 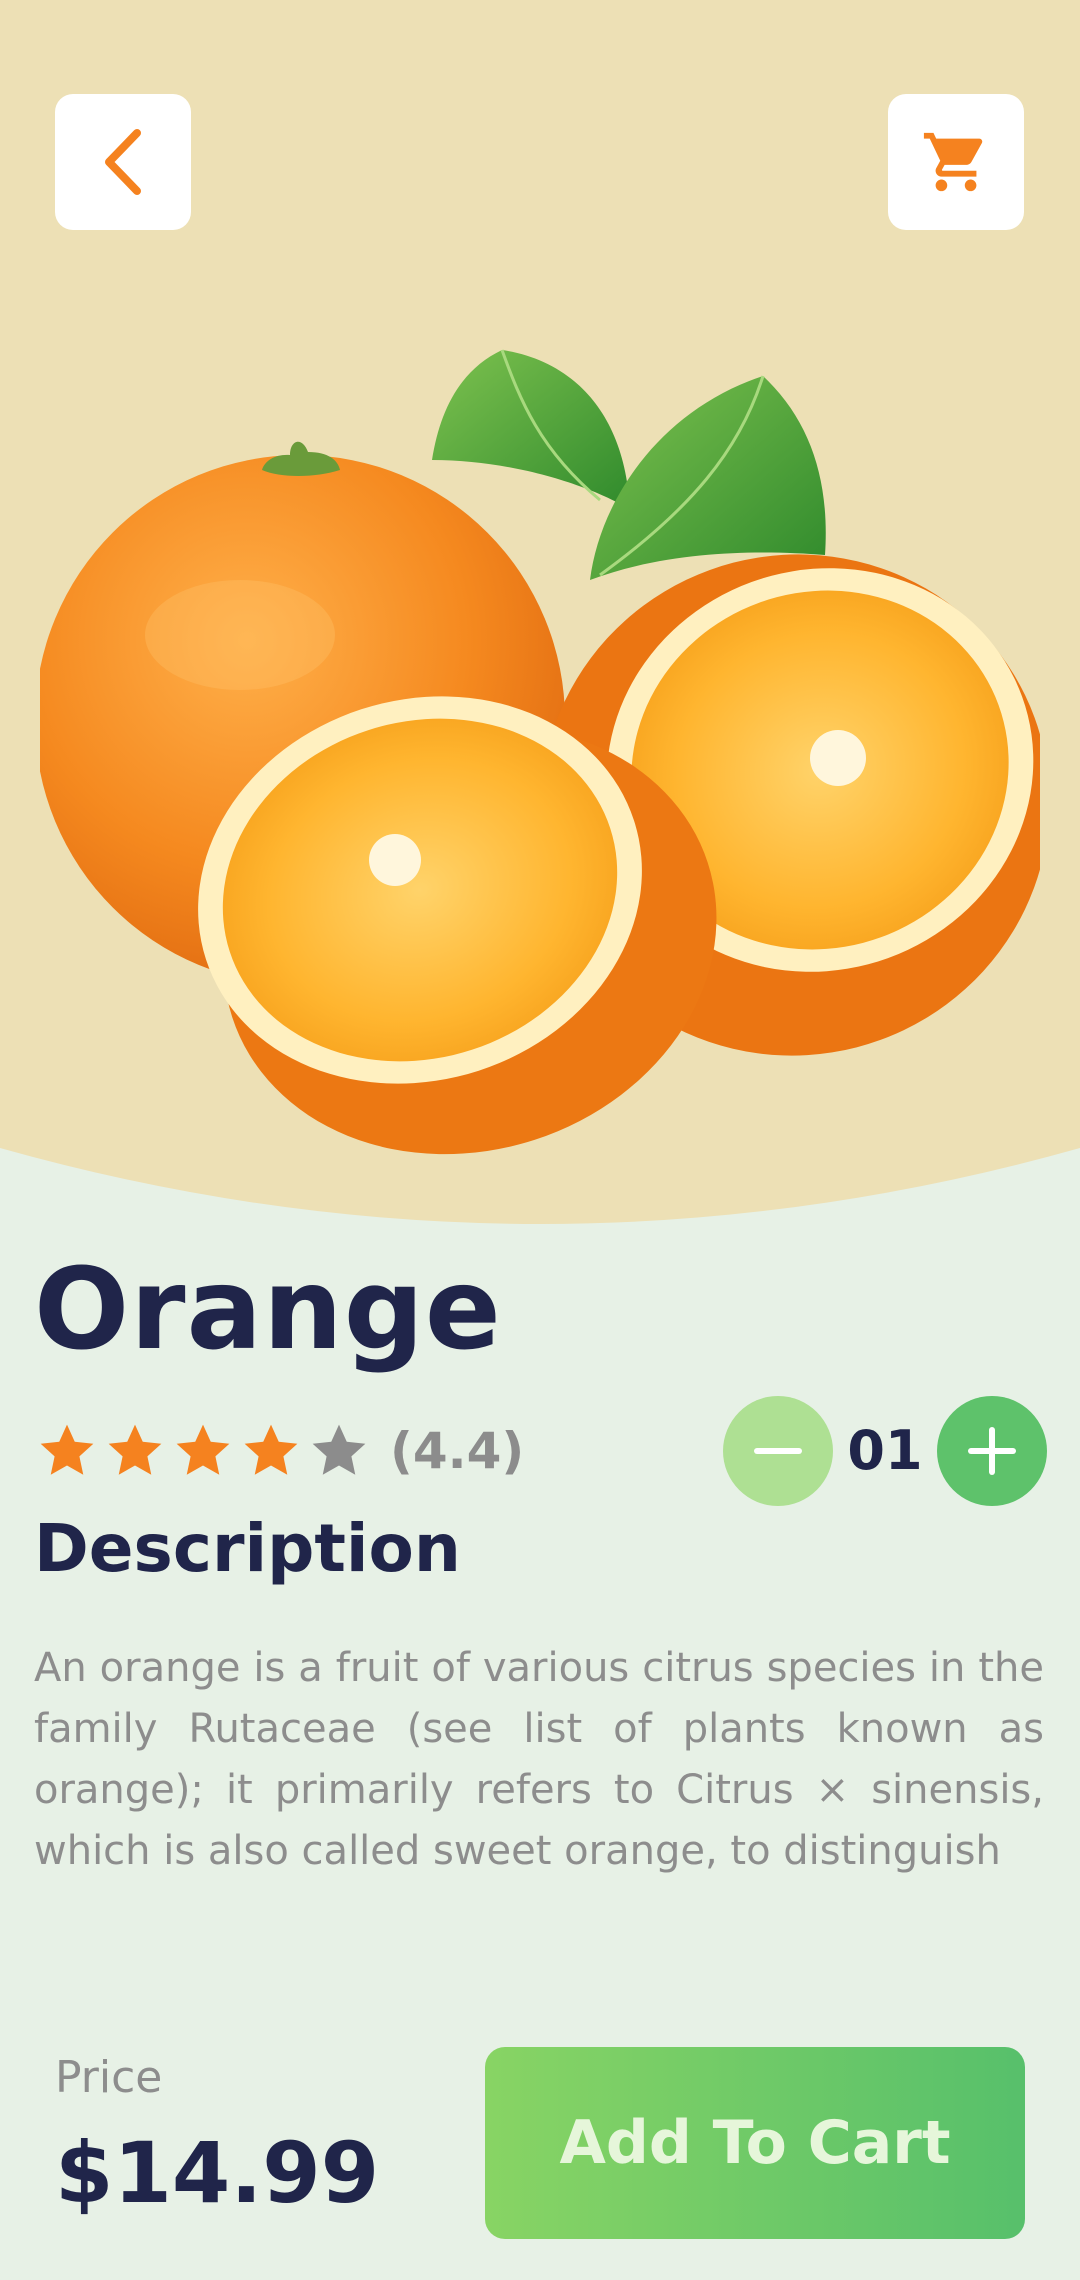 I want to click on shopping-cart-icon, so click(x=953, y=162).